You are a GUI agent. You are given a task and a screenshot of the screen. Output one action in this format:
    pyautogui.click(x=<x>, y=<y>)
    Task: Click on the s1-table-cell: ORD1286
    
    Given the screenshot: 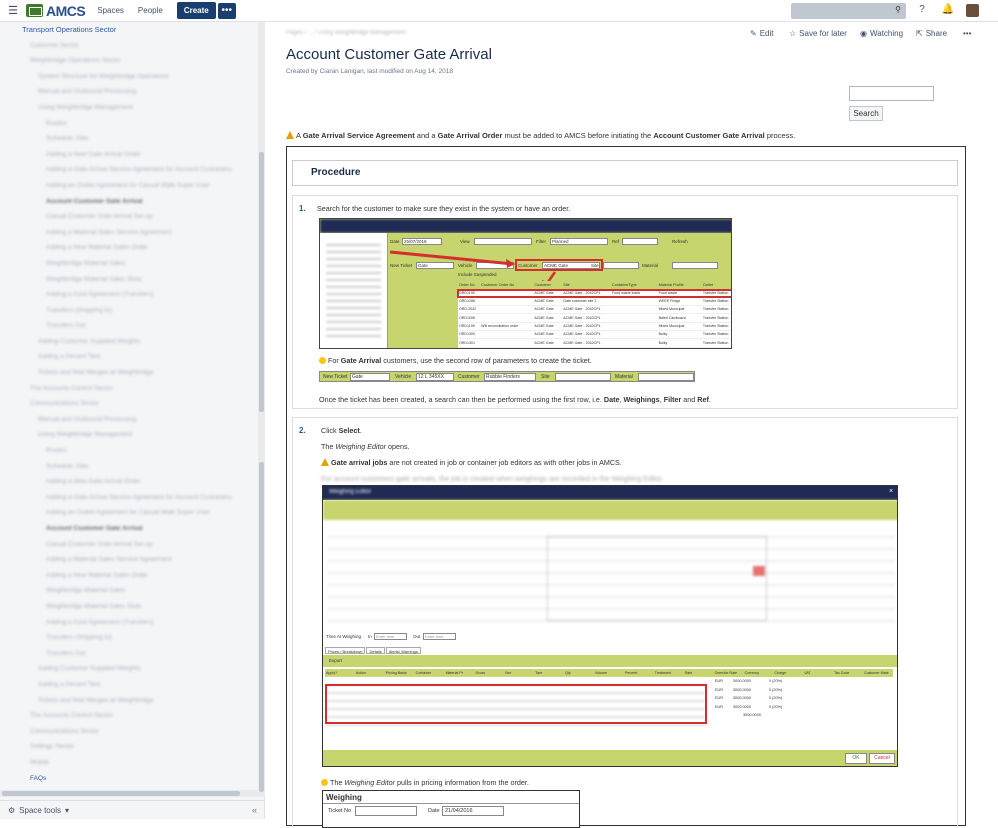 What is the action you would take?
    pyautogui.click(x=467, y=300)
    